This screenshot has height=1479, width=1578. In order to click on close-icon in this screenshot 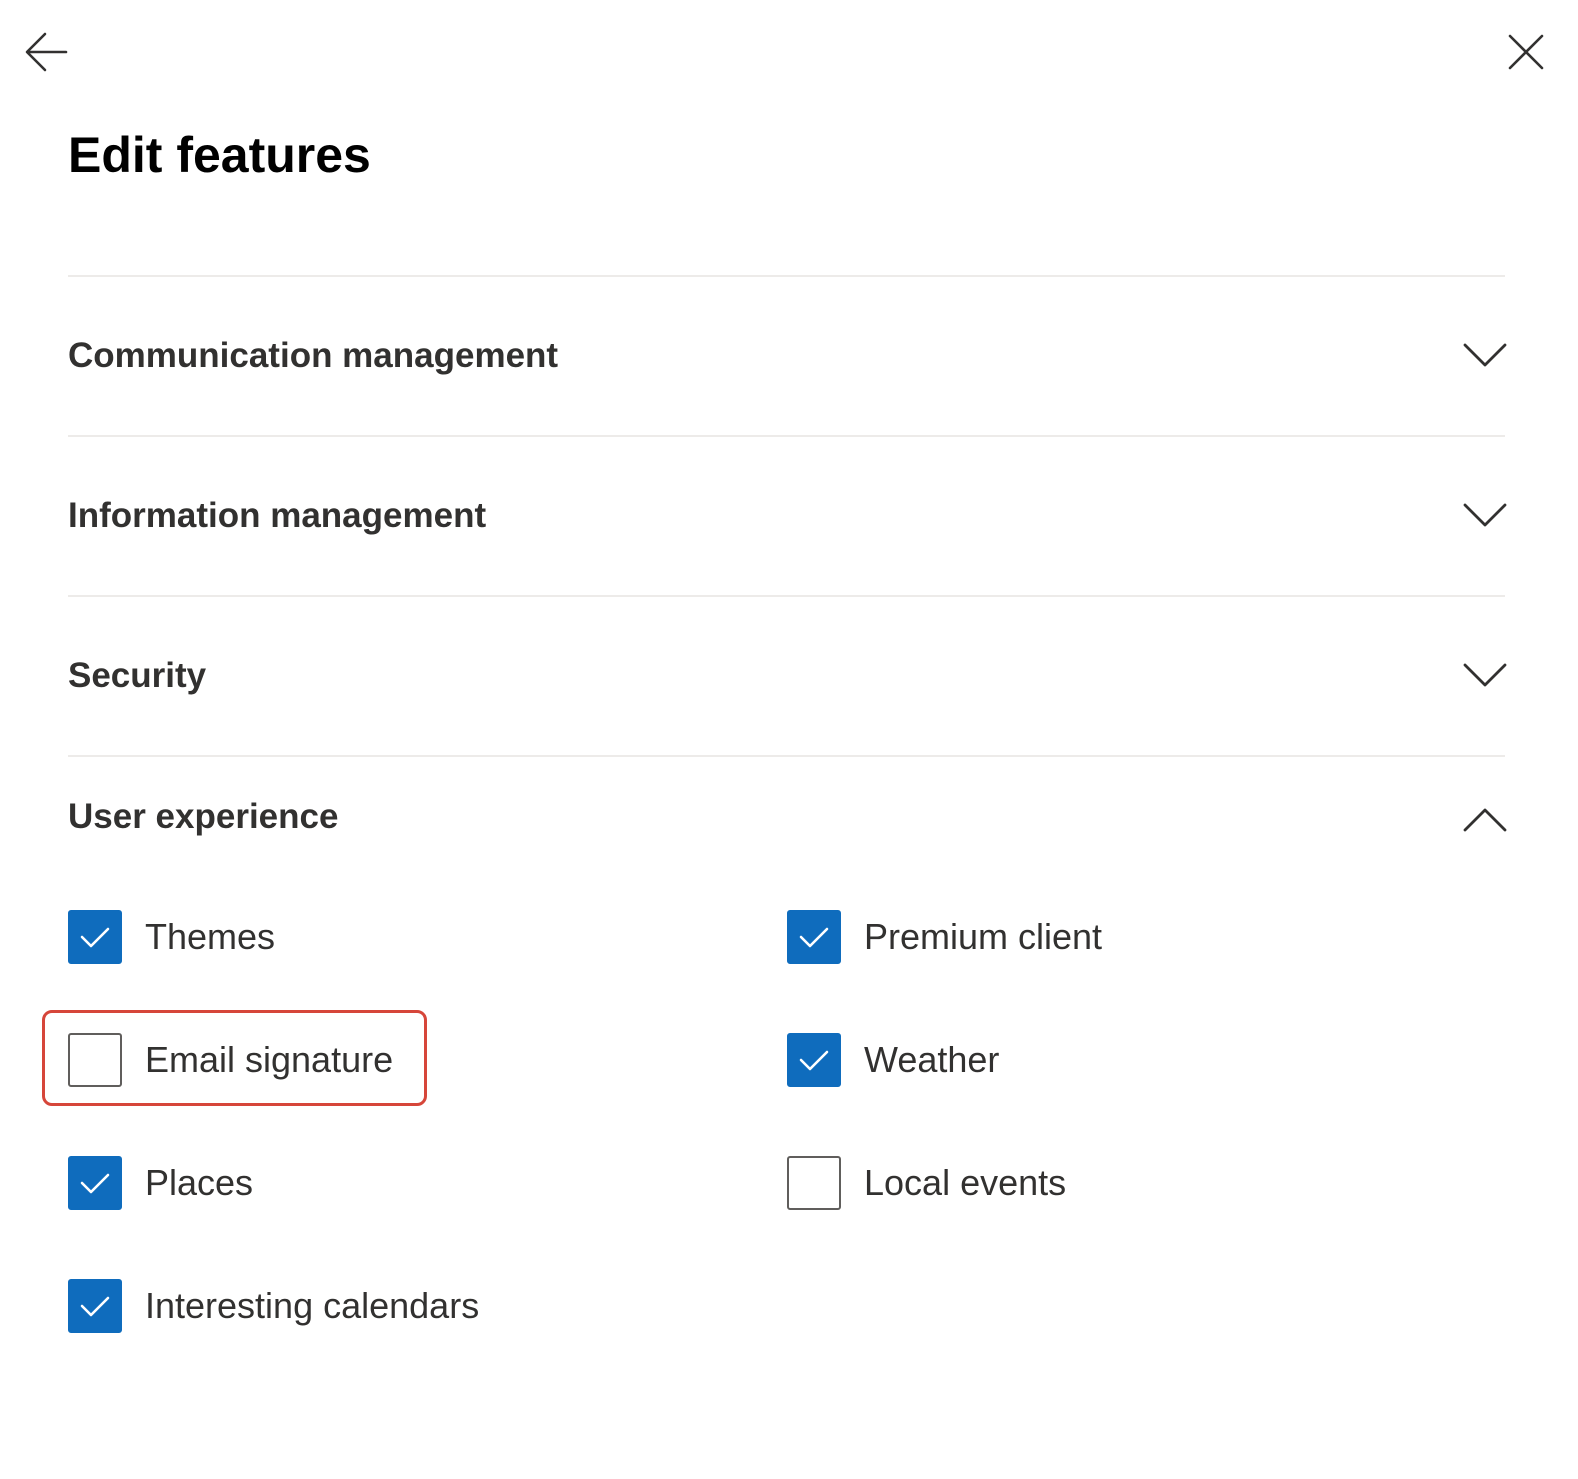, I will do `click(1526, 52)`.